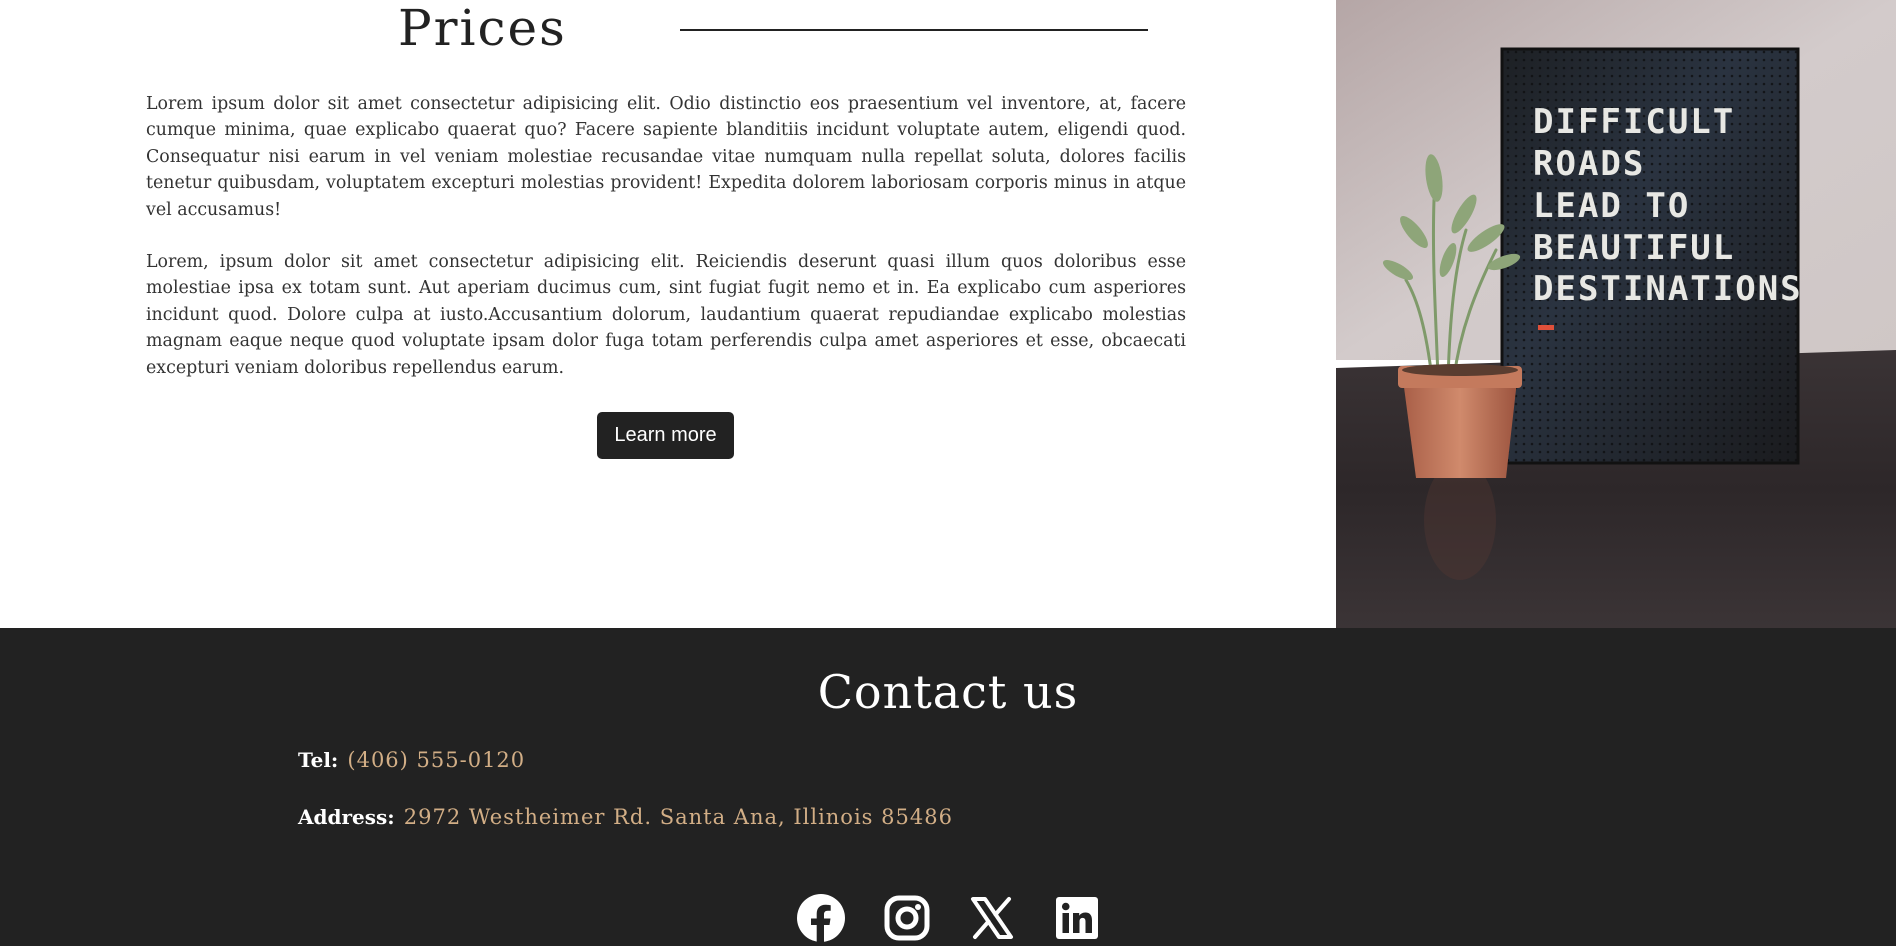  What do you see at coordinates (821, 918) in the screenshot?
I see `facebook-icon` at bounding box center [821, 918].